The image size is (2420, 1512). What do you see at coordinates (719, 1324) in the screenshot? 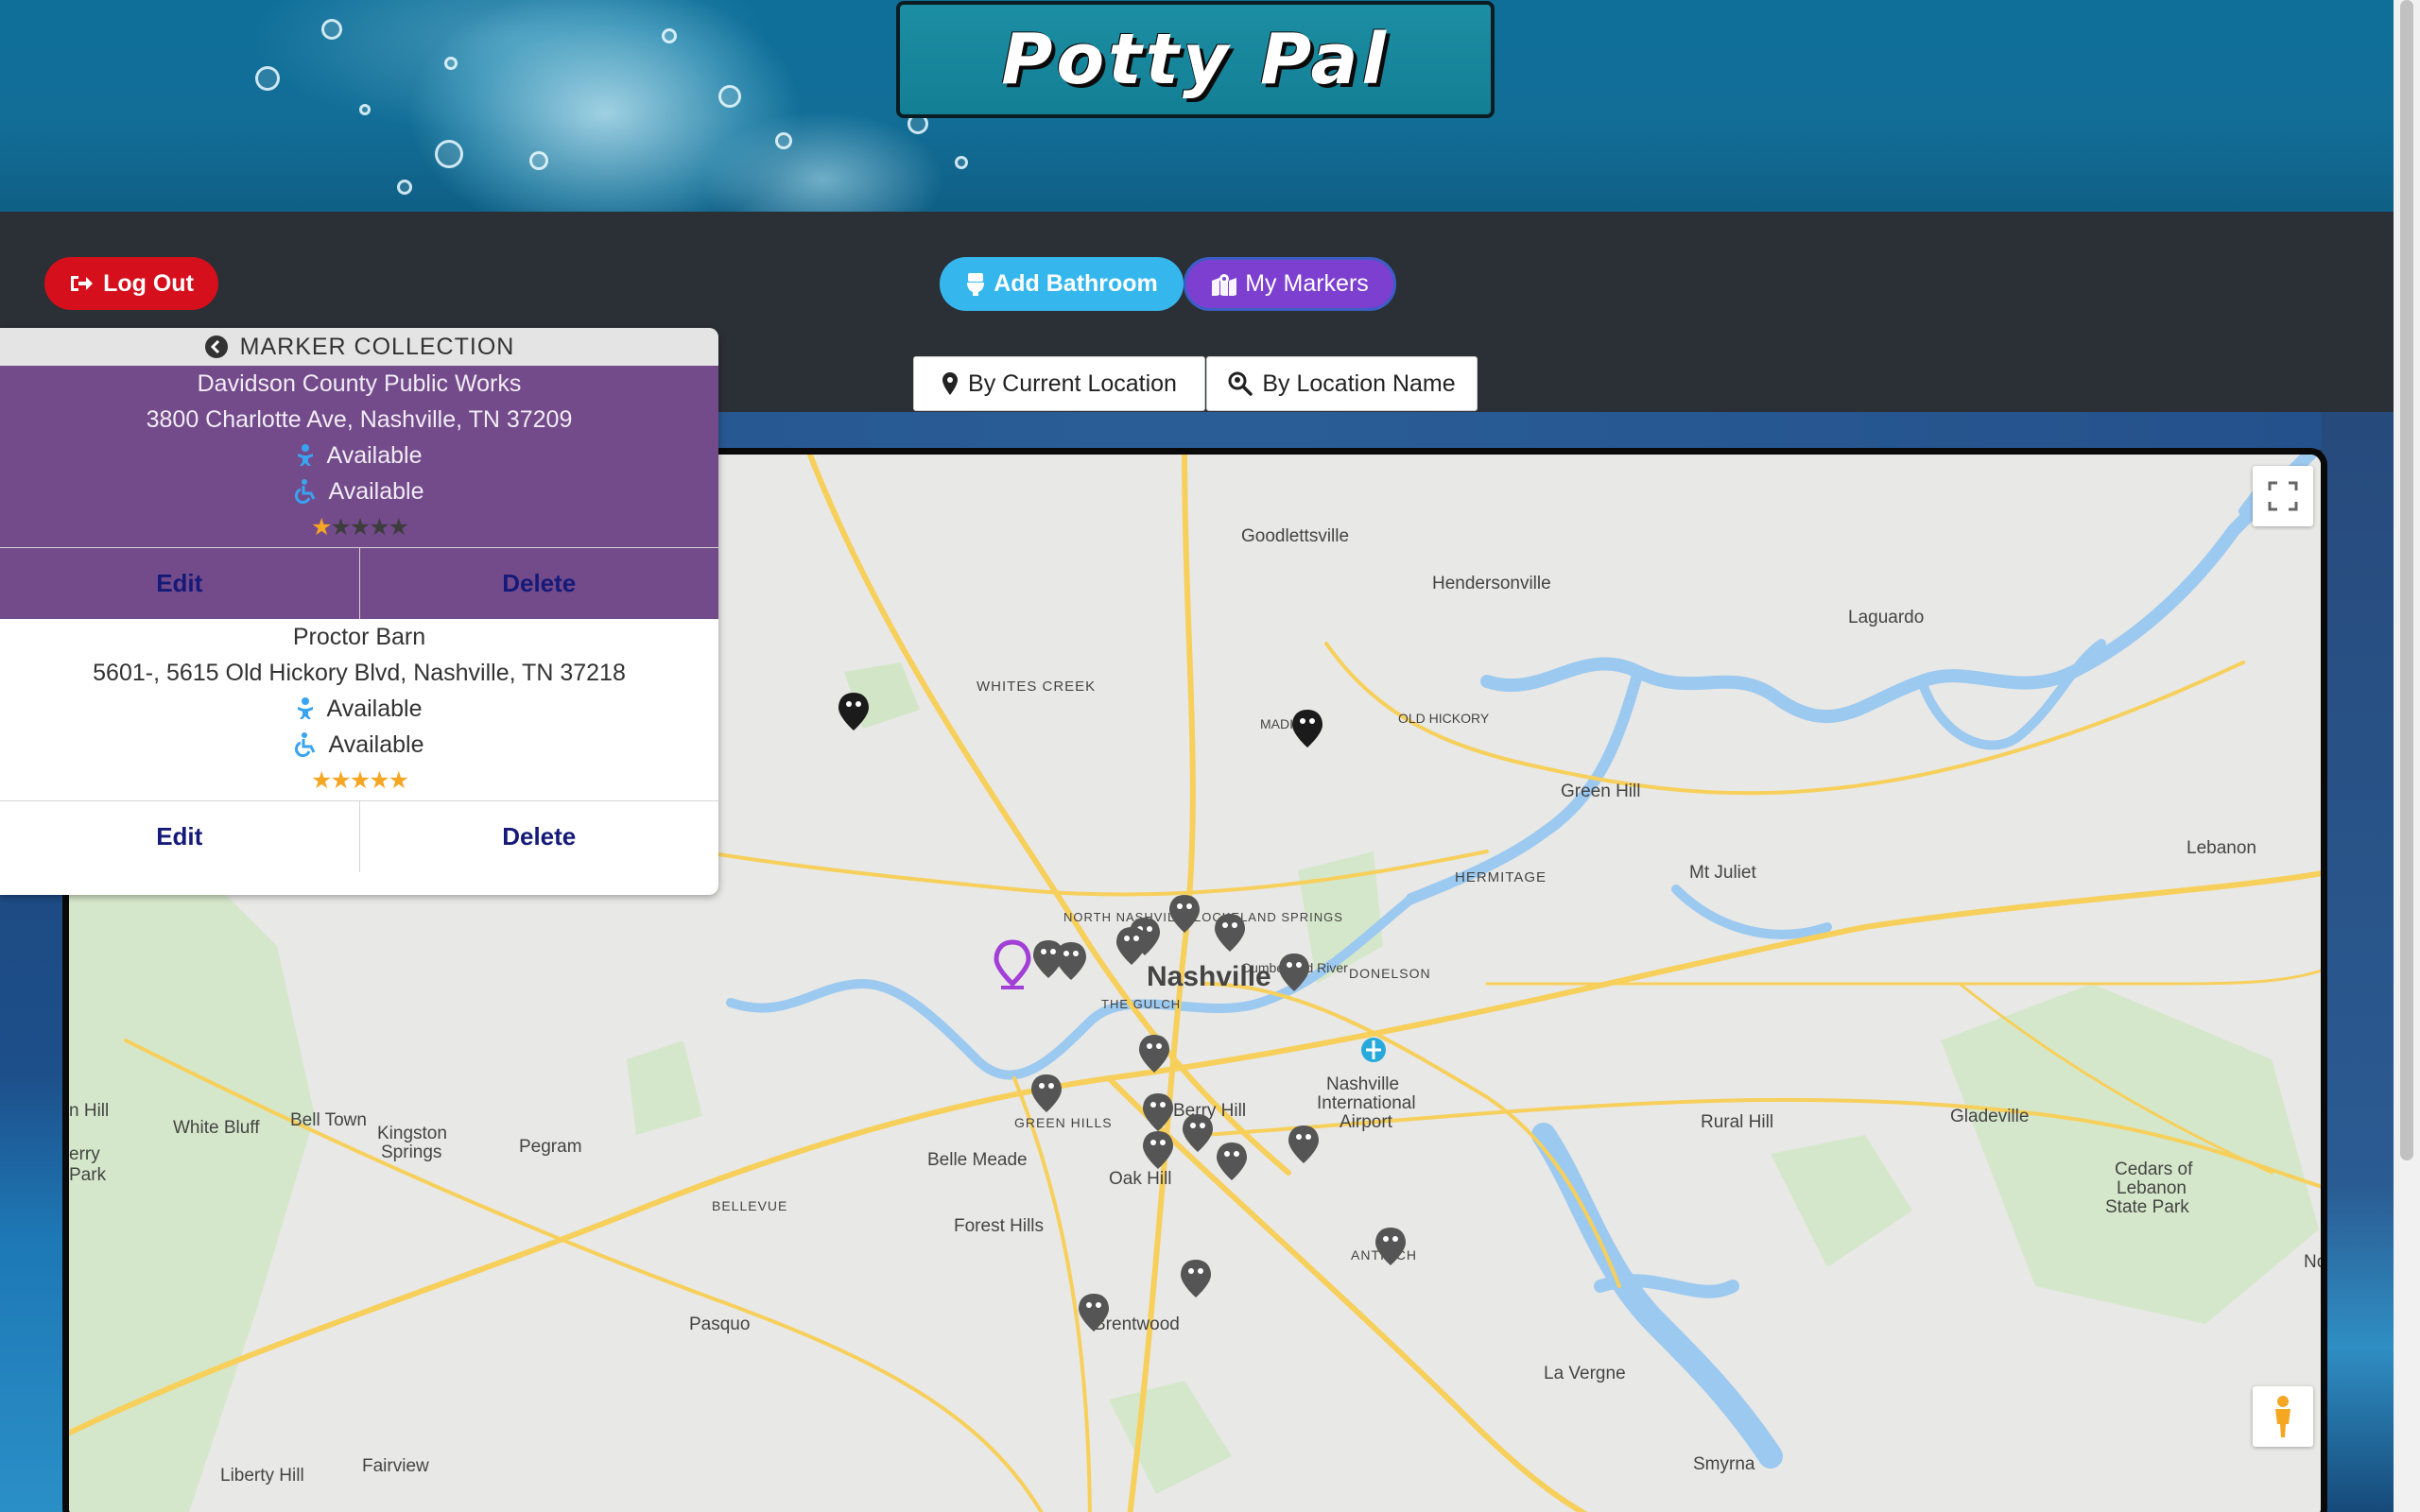
I see `map-label-pasquo: Pasquo` at bounding box center [719, 1324].